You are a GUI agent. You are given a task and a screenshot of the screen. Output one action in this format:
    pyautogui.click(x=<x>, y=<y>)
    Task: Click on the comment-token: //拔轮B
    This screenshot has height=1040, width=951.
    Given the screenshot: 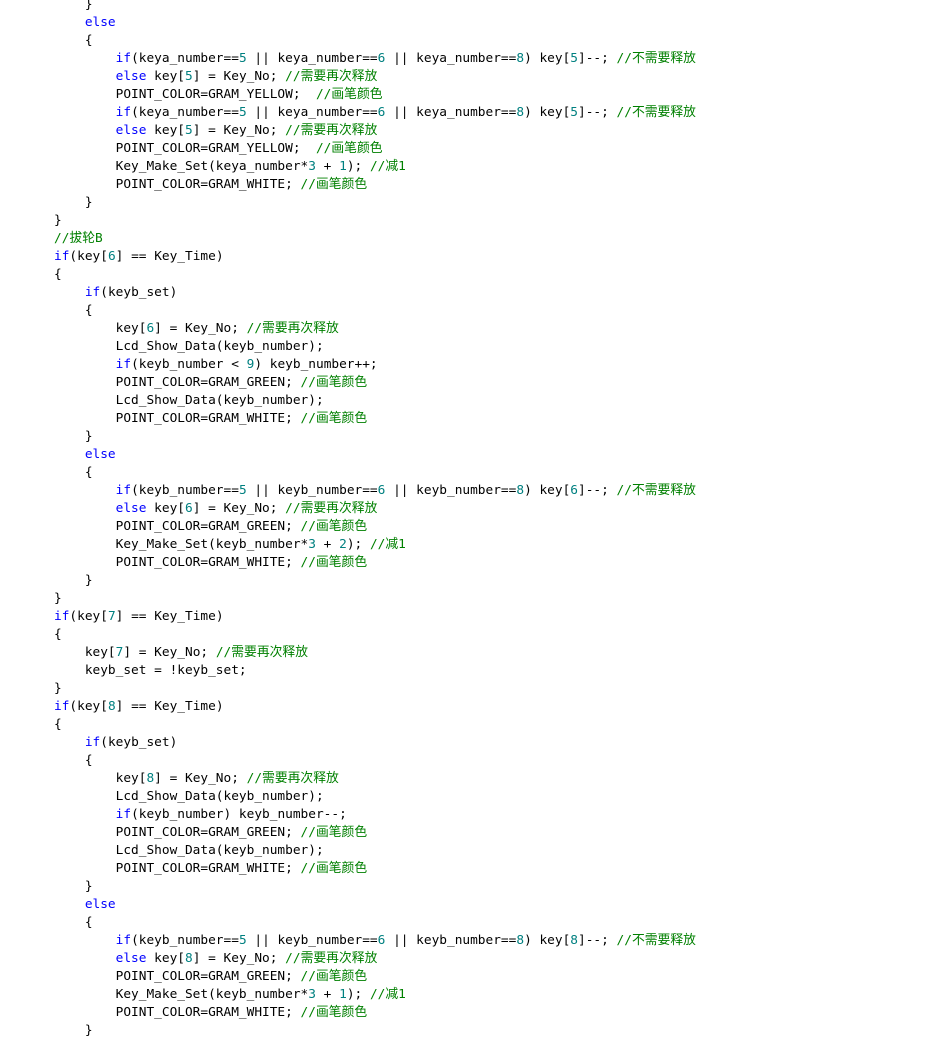 What is the action you would take?
    pyautogui.click(x=78, y=238)
    